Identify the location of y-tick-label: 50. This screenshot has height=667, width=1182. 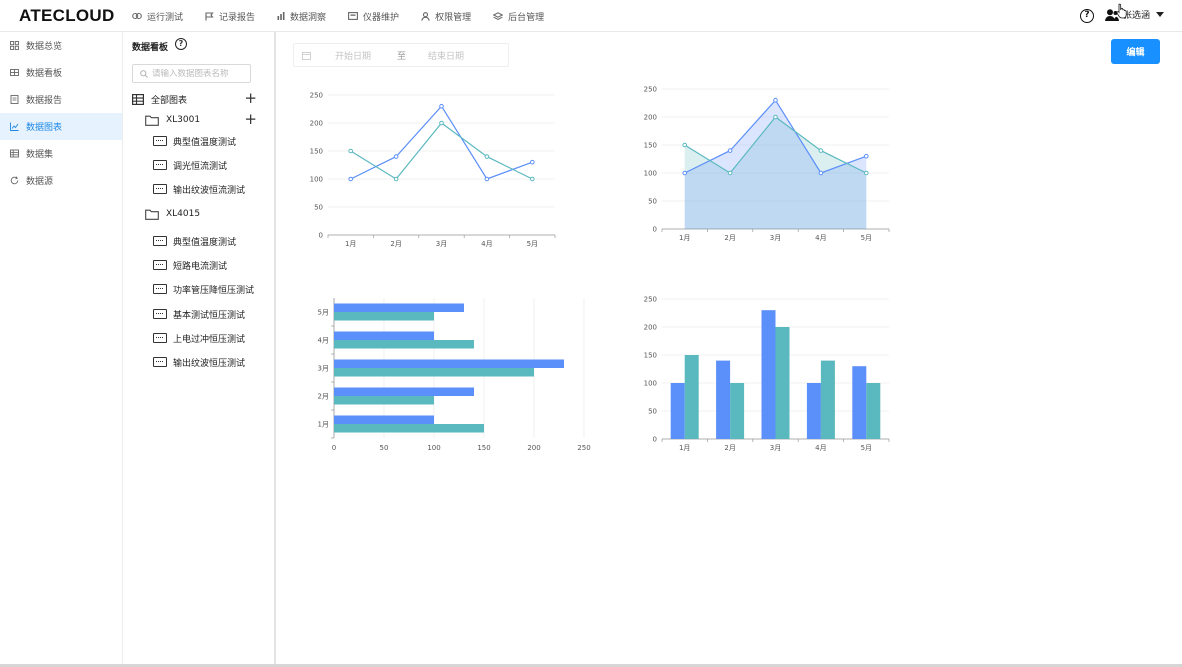
(652, 202).